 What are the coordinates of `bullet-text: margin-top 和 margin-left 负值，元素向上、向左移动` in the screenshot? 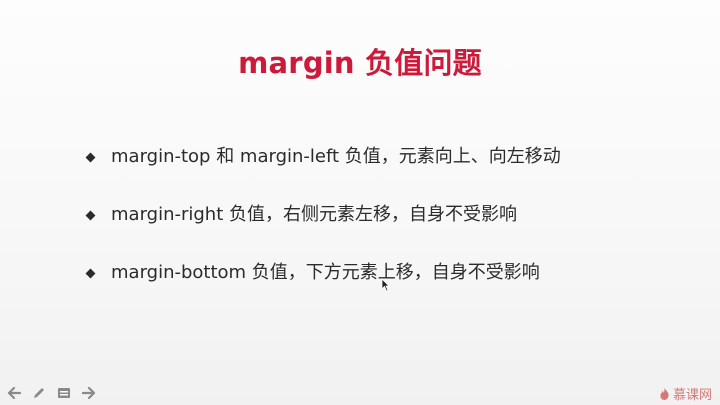 It's located at (336, 156).